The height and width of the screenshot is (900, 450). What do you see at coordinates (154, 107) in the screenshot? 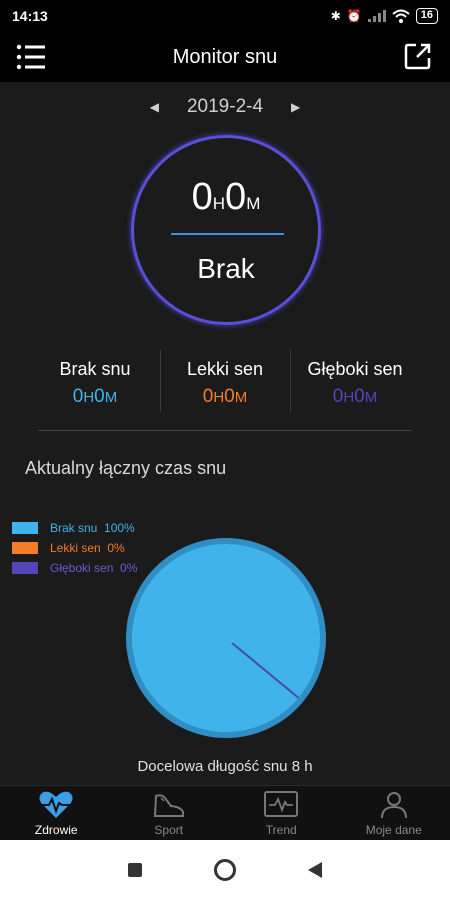
I see `prev-date-button: ◀` at bounding box center [154, 107].